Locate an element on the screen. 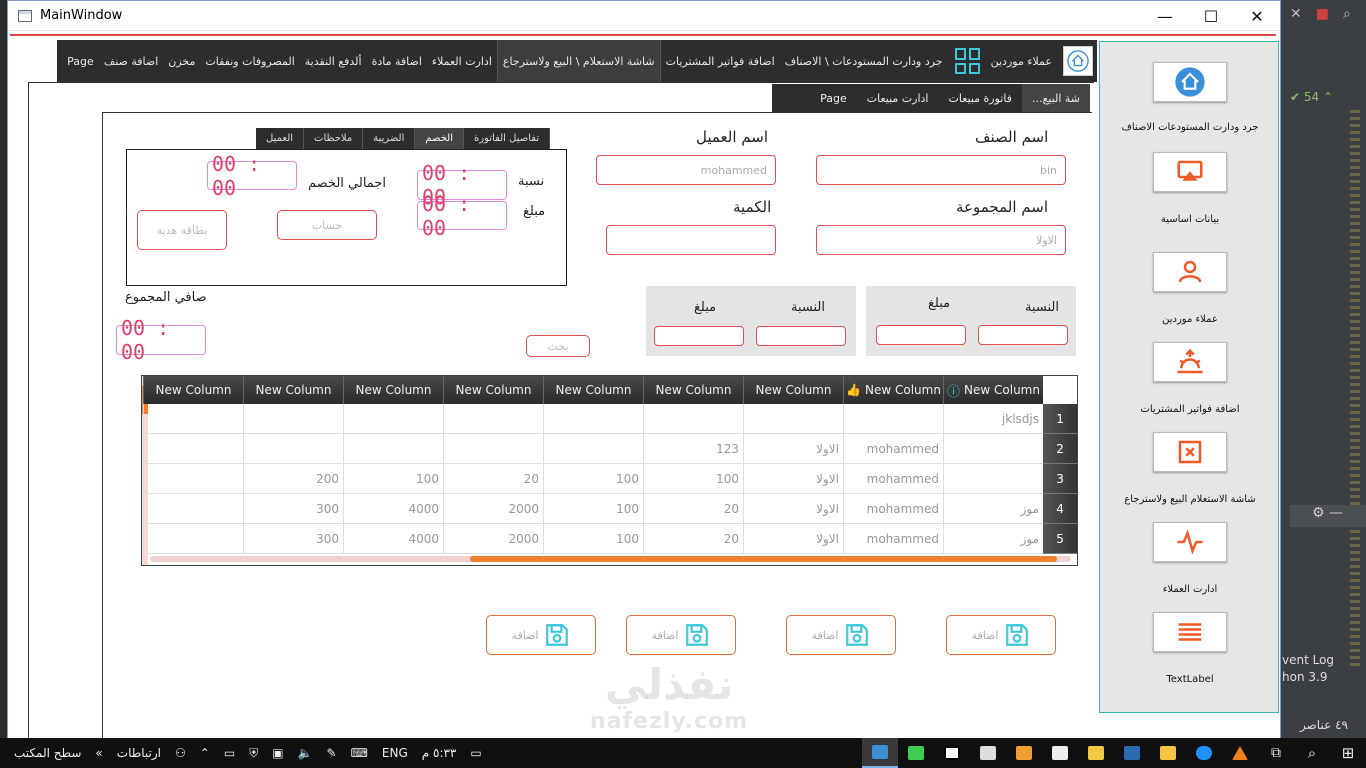 The image size is (1366, 768). nav-inventory: جرد ودارت المستودعات \ الاصناف is located at coordinates (864, 61).